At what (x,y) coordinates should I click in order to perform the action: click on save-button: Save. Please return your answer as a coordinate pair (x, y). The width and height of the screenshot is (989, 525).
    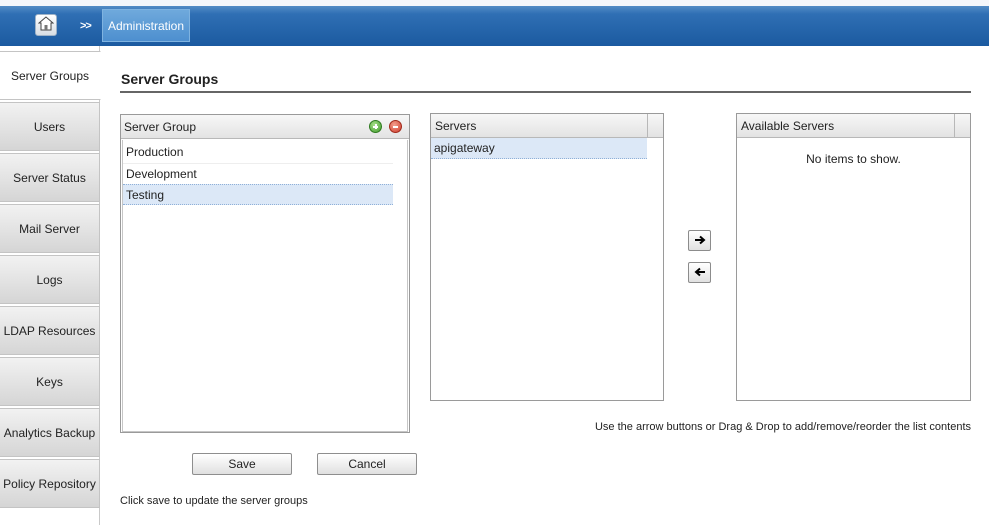
    Looking at the image, I should click on (242, 464).